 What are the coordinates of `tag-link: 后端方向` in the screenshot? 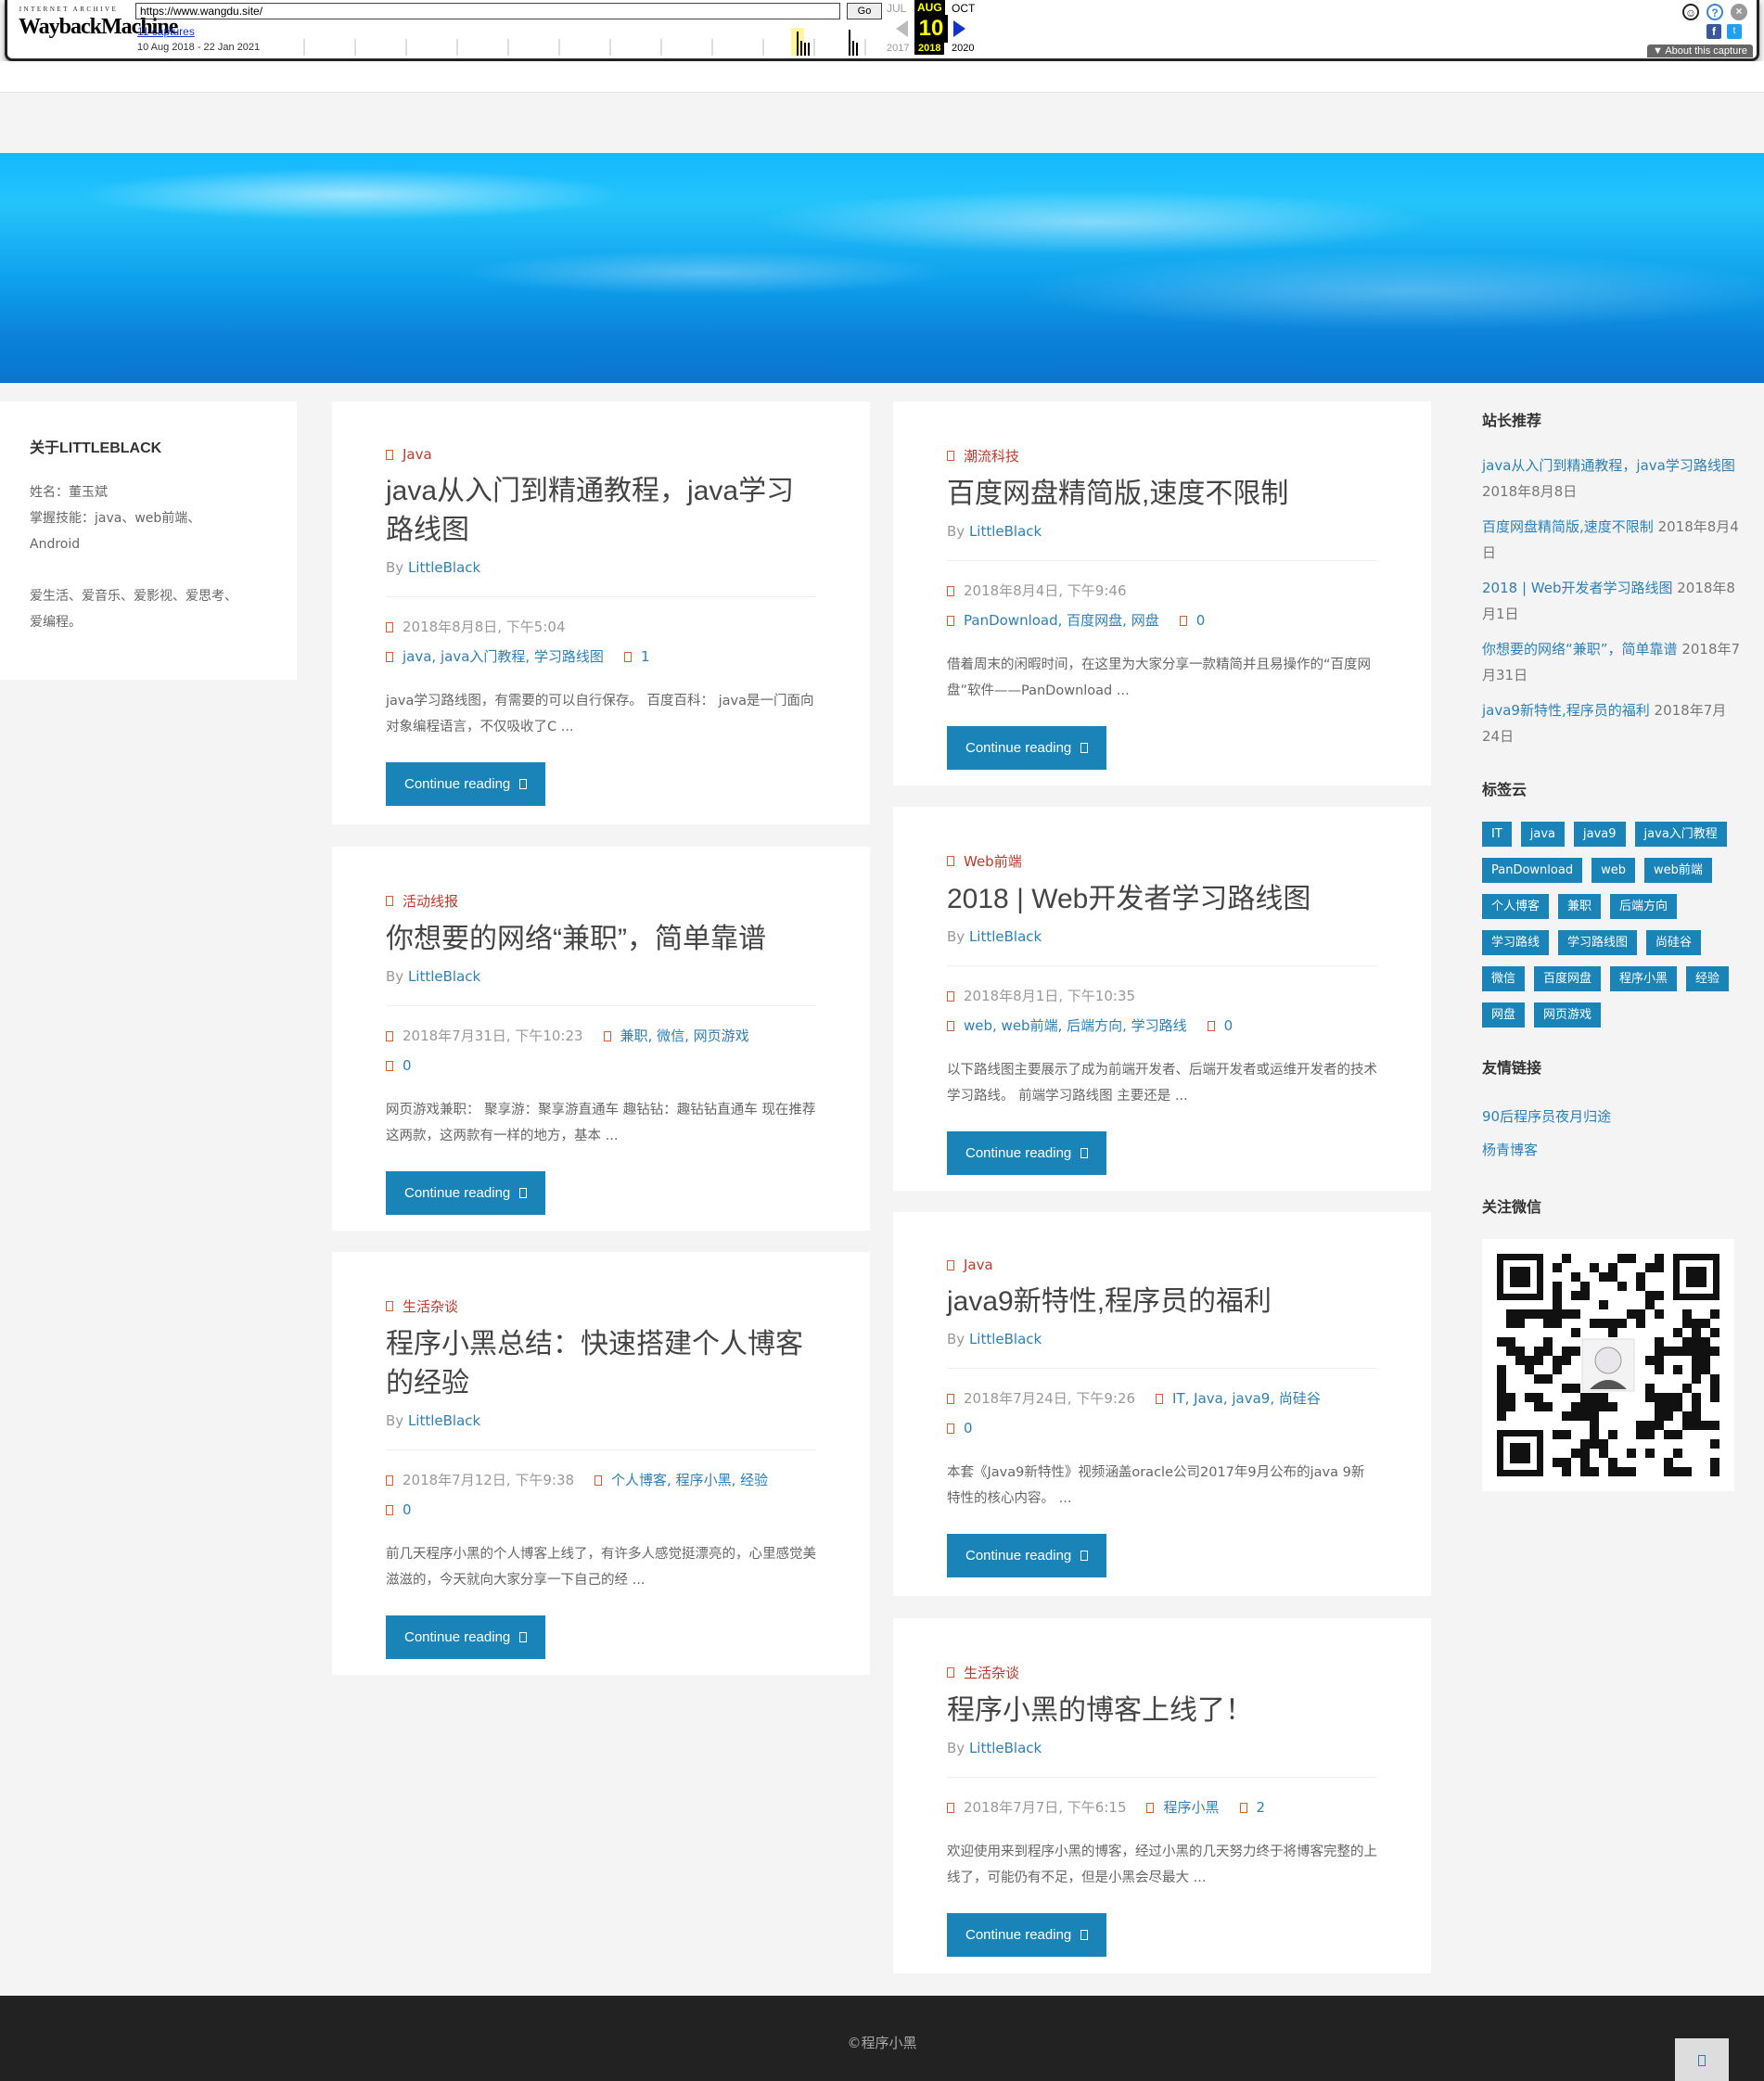 It's located at (1644, 906).